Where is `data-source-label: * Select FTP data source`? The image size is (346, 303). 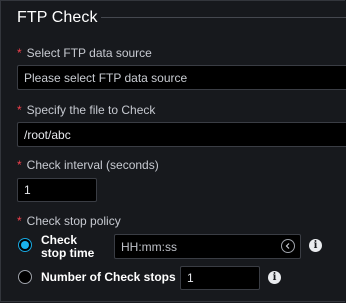 data-source-label: * Select FTP data source is located at coordinates (84, 53).